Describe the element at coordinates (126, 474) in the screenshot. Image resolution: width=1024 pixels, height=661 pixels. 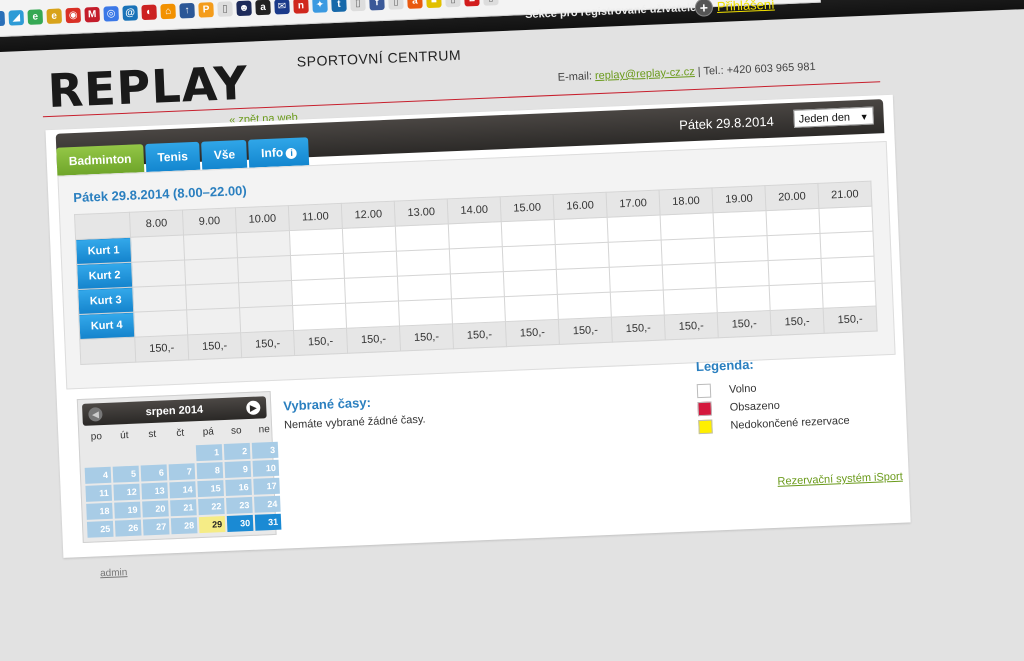
I see `calendar-day: 5` at that location.